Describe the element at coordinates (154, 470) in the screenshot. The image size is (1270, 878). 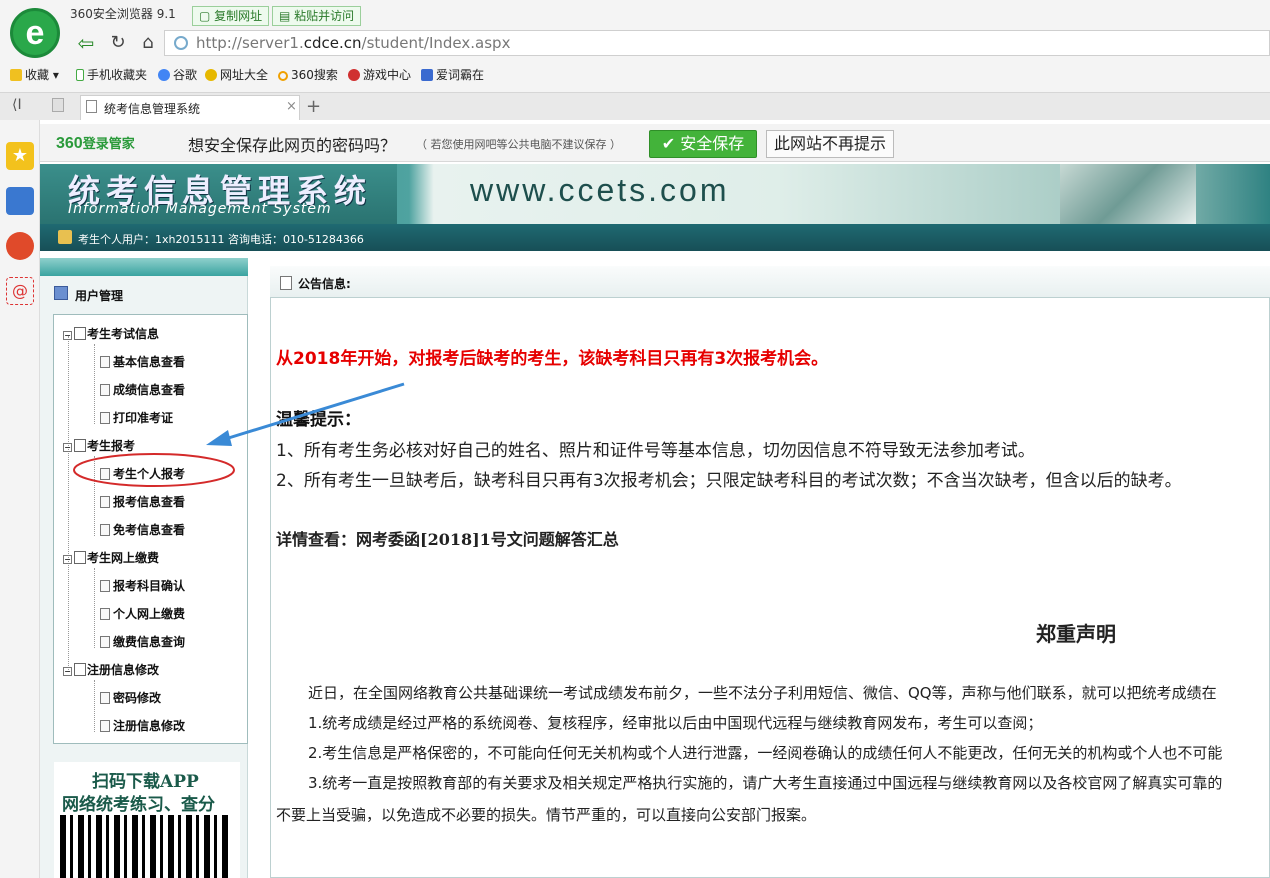
I see `annotation-ellipse` at that location.